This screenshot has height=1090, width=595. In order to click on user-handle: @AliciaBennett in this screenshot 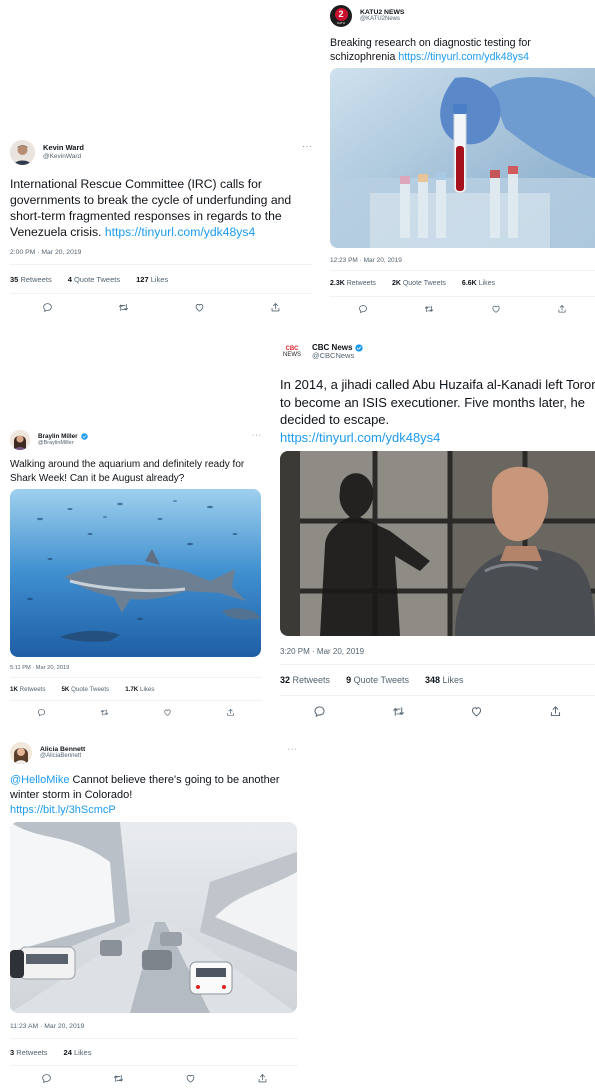, I will do `click(62, 756)`.